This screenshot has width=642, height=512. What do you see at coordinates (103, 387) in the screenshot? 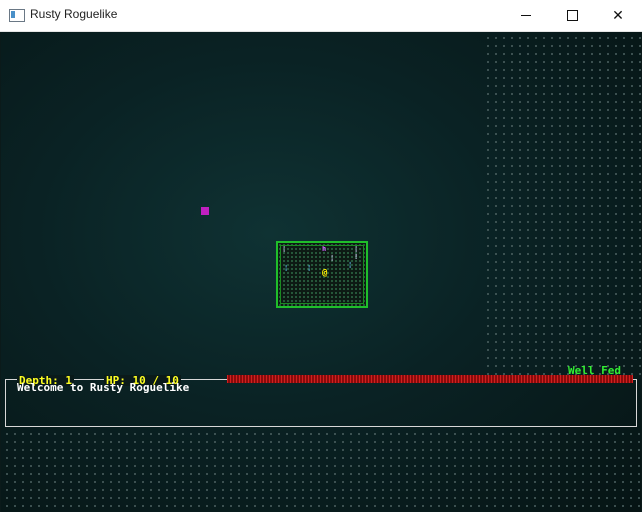
I see `log-message: Welcome to Rusty Roguelike` at bounding box center [103, 387].